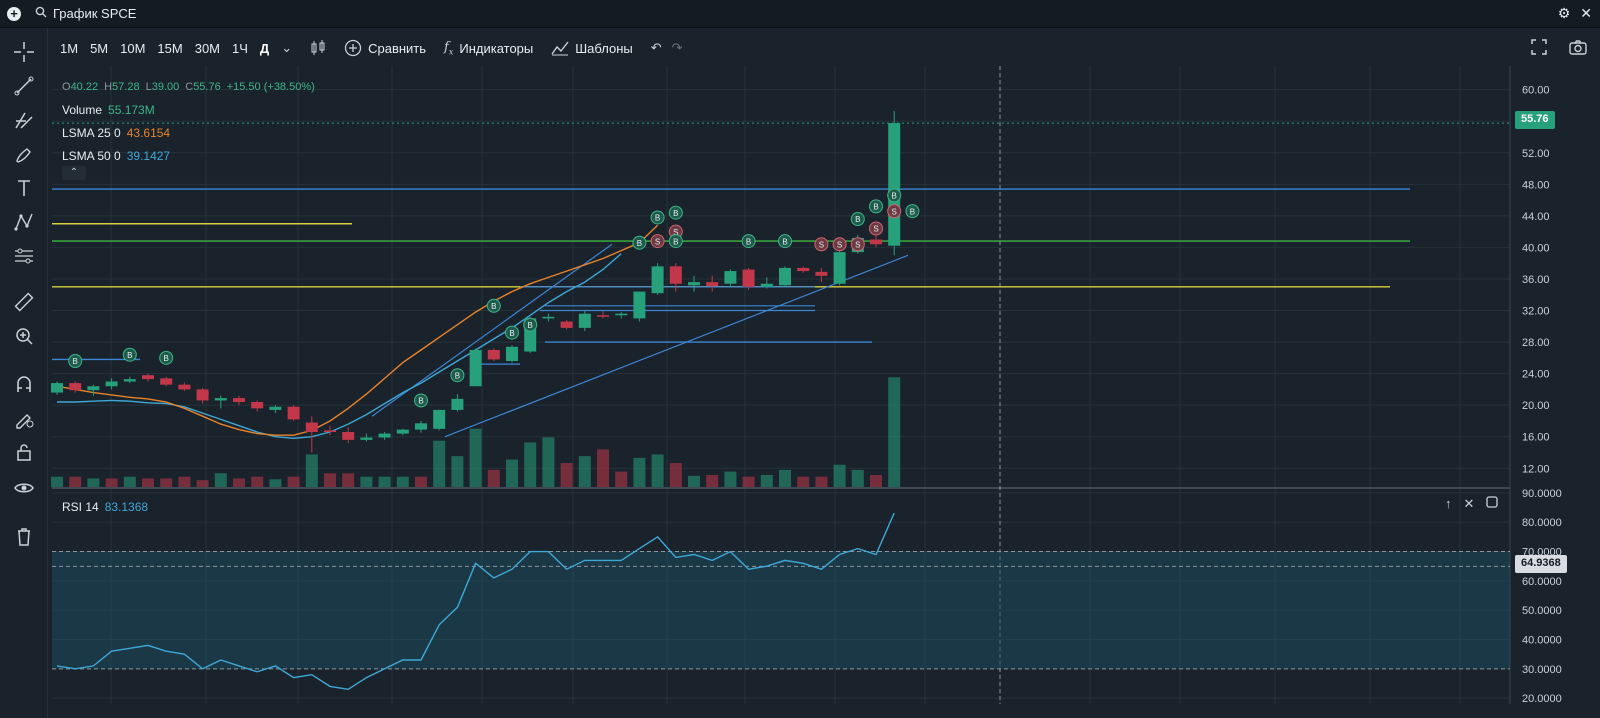  I want to click on low-value: 39.00, so click(165, 87).